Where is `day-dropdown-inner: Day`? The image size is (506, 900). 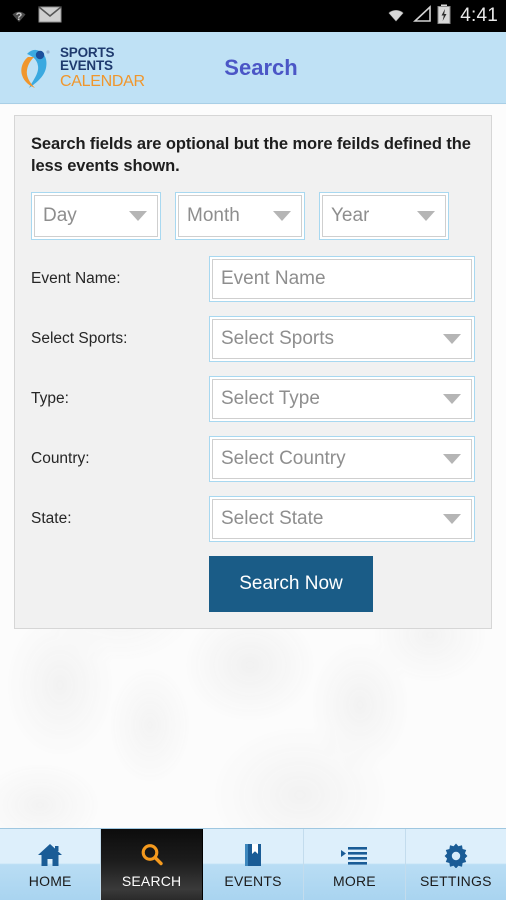
day-dropdown-inner: Day is located at coordinates (96, 215).